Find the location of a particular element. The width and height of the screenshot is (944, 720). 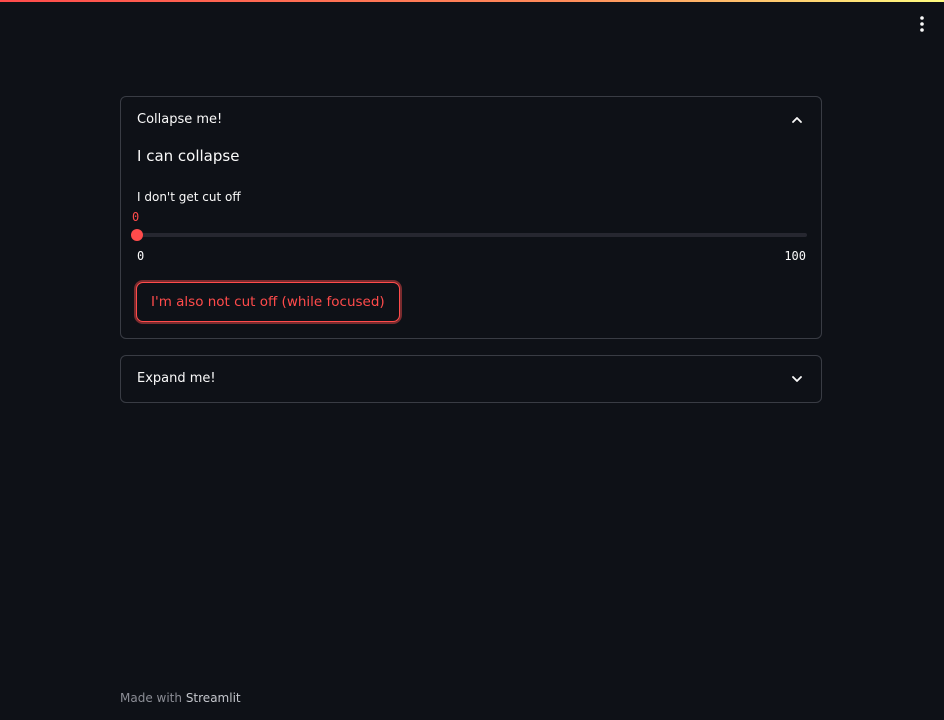

expander-expand-me: Expand me! is located at coordinates (471, 379).